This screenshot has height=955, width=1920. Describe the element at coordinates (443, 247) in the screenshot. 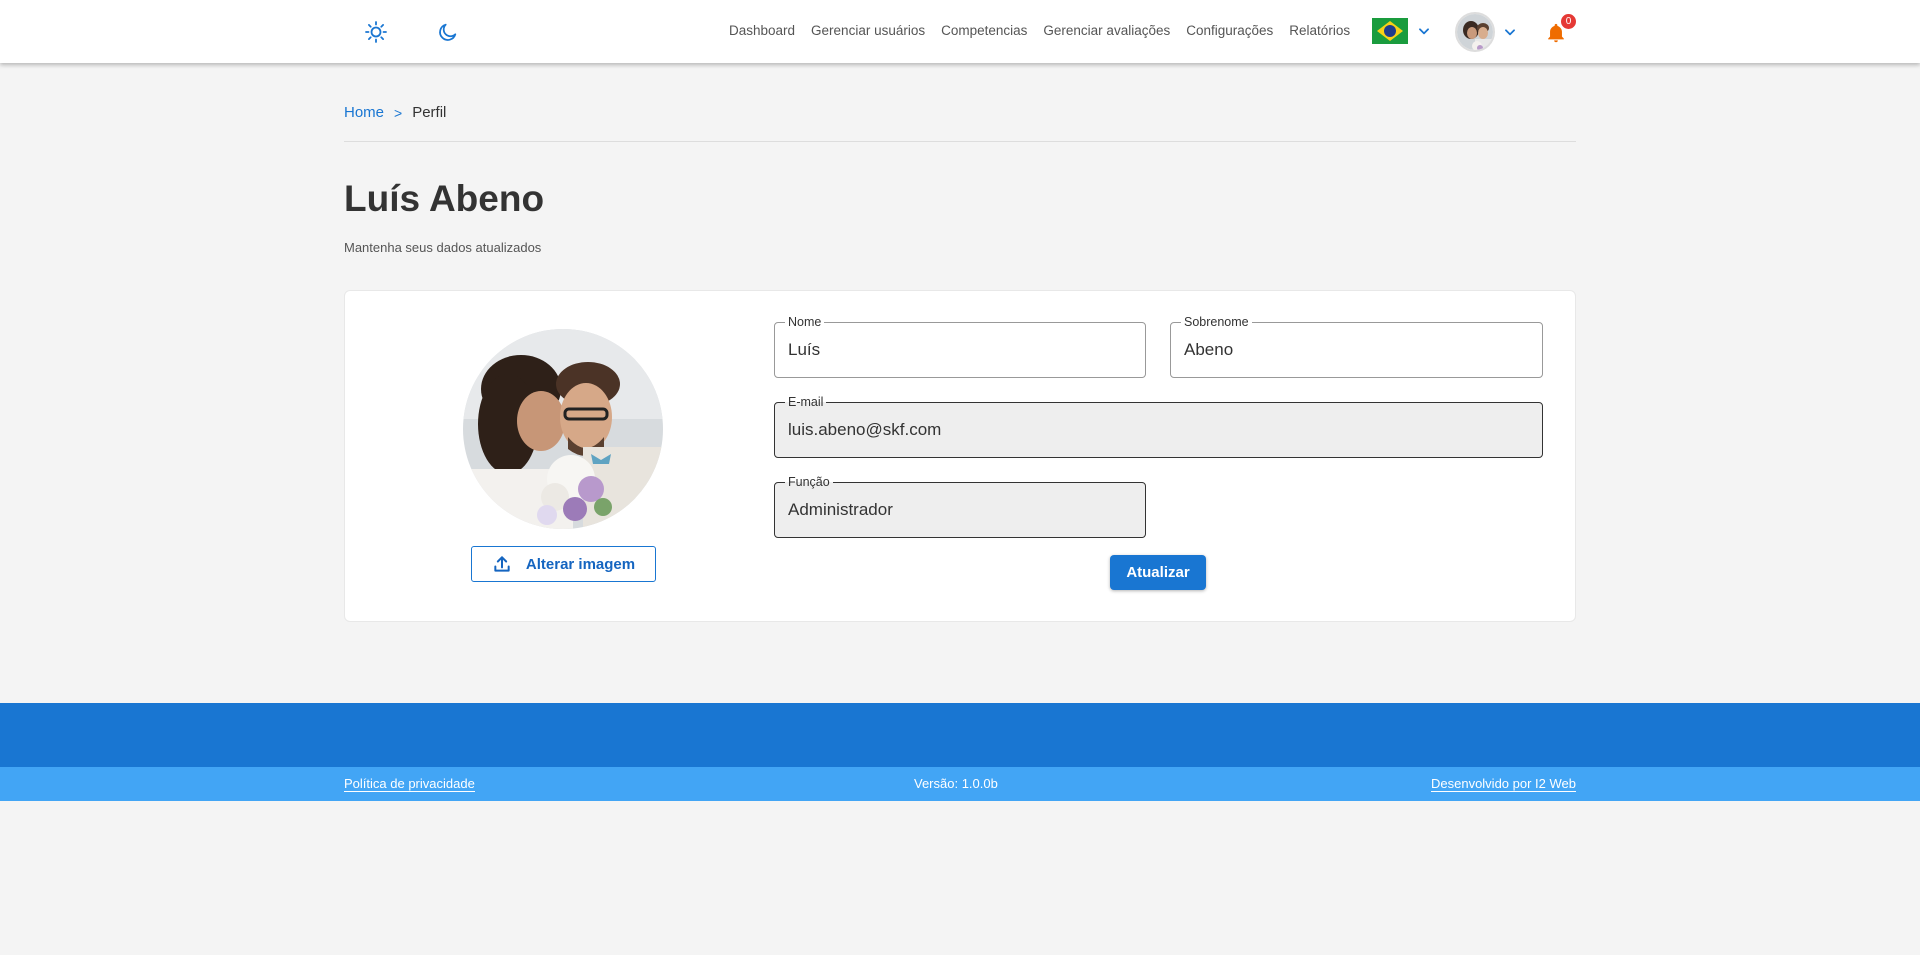

I see `page-subtitle: Mantenha seus dados atualizados` at that location.